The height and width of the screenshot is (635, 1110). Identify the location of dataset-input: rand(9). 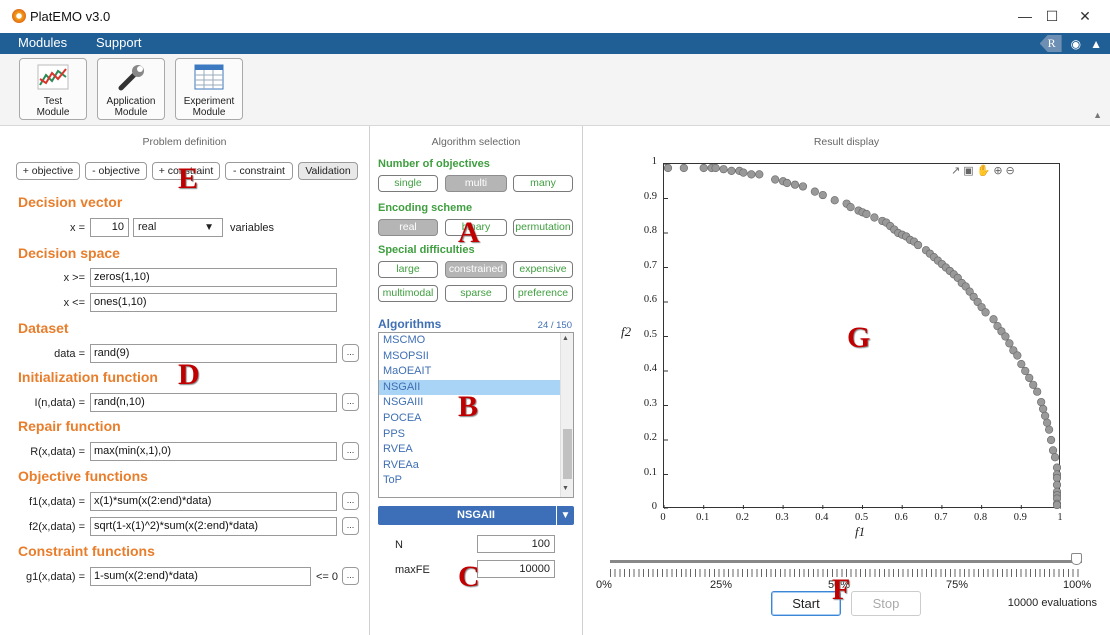
(213, 353).